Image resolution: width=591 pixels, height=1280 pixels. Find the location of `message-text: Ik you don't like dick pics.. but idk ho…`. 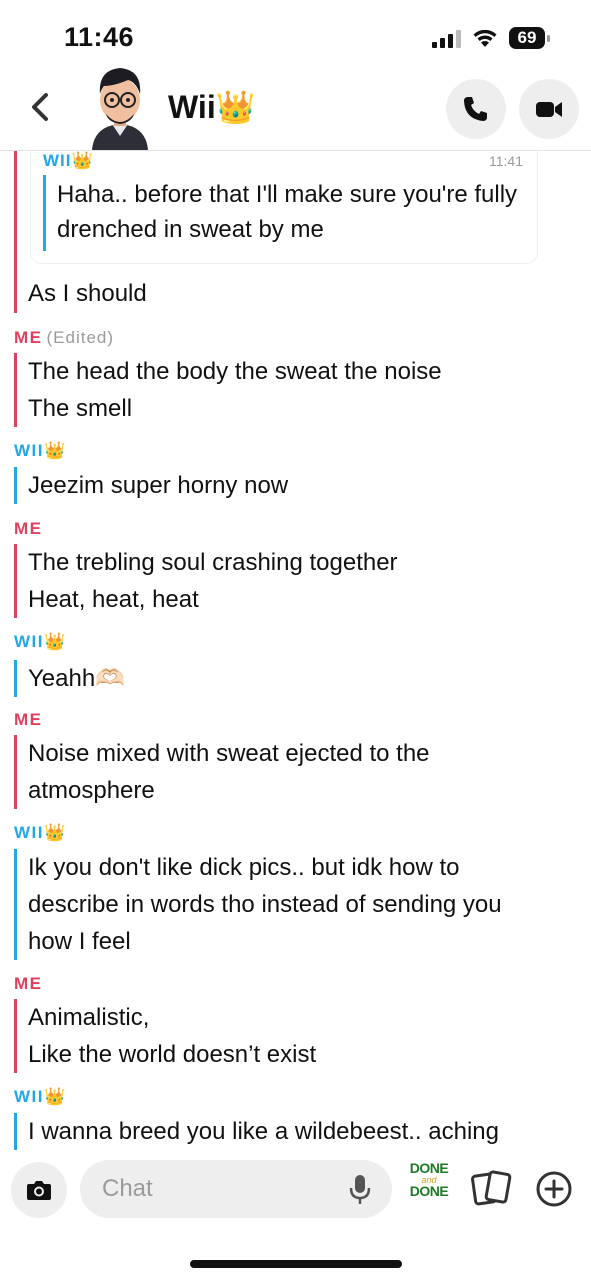

message-text: Ik you don't like dick pics.. but idk ho… is located at coordinates (265, 904).